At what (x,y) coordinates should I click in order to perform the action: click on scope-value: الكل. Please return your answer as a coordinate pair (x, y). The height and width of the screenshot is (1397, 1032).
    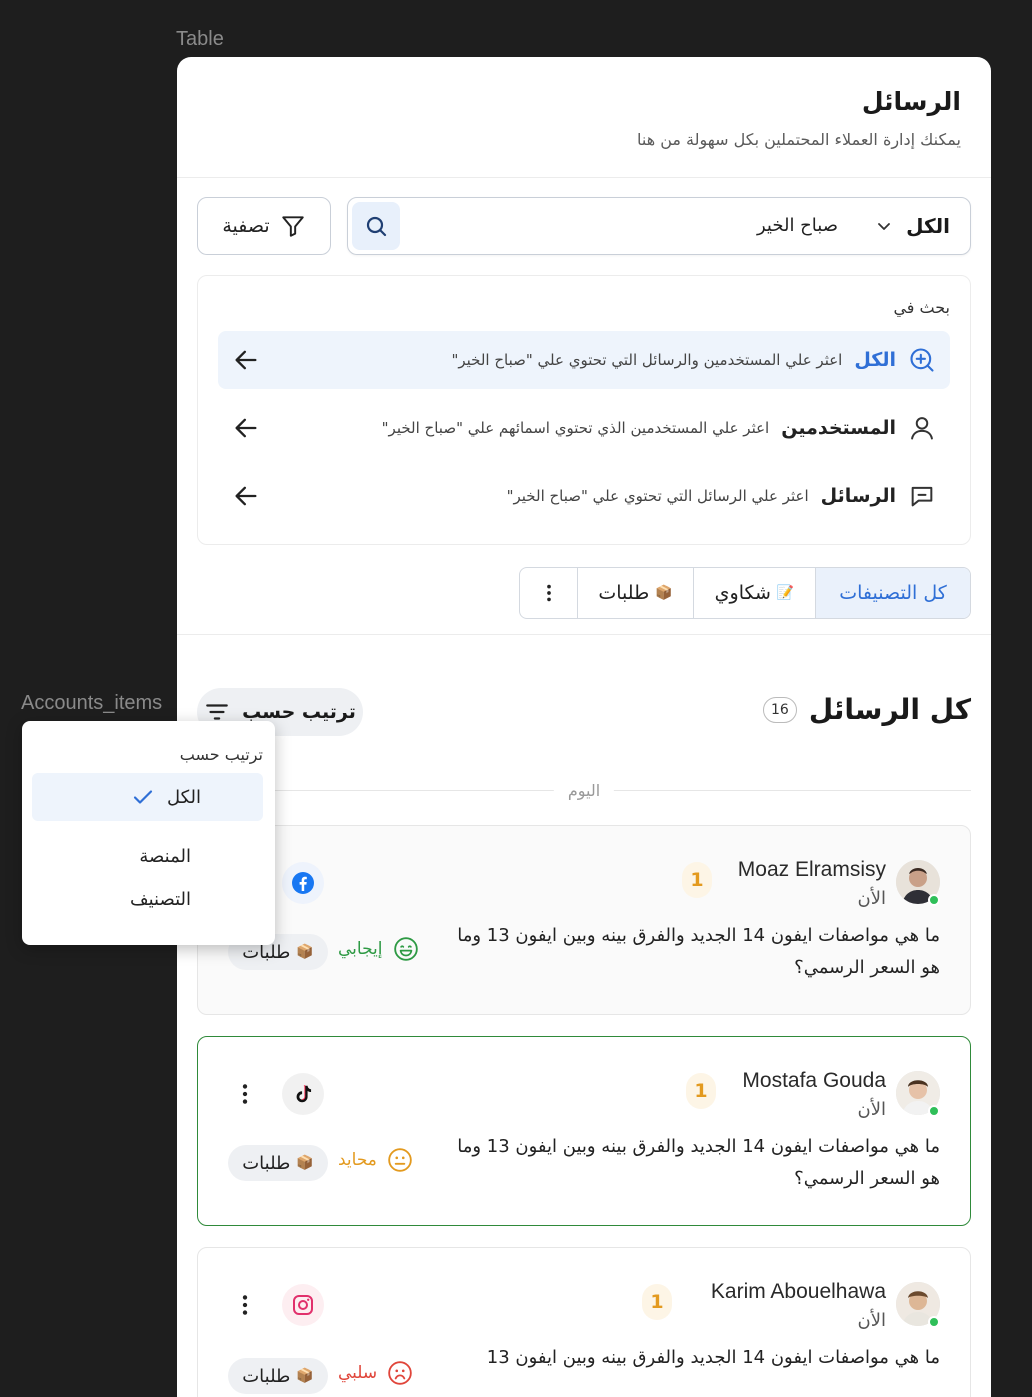
    Looking at the image, I should click on (928, 226).